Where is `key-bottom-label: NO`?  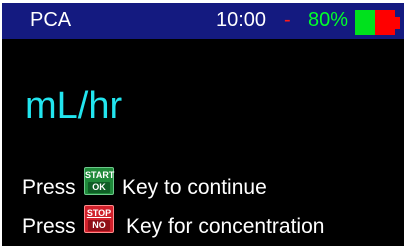 key-bottom-label: NO is located at coordinates (99, 225).